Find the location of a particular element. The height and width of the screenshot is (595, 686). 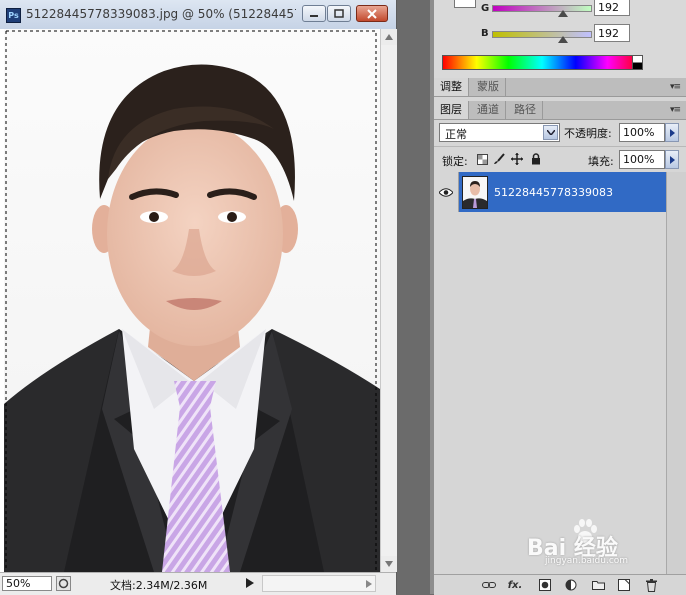

layer-row: 51228445778339083 is located at coordinates (550, 192).